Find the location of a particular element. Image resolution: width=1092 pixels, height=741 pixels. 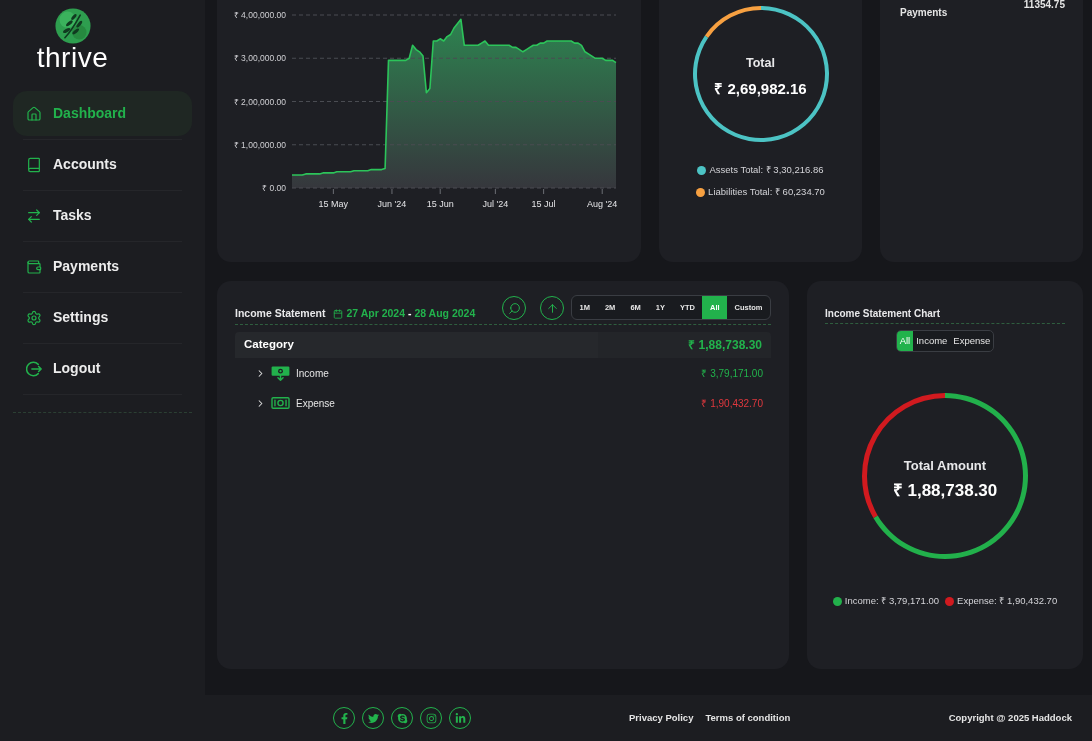

payments-amount: 11354.75 is located at coordinates (1044, 5).